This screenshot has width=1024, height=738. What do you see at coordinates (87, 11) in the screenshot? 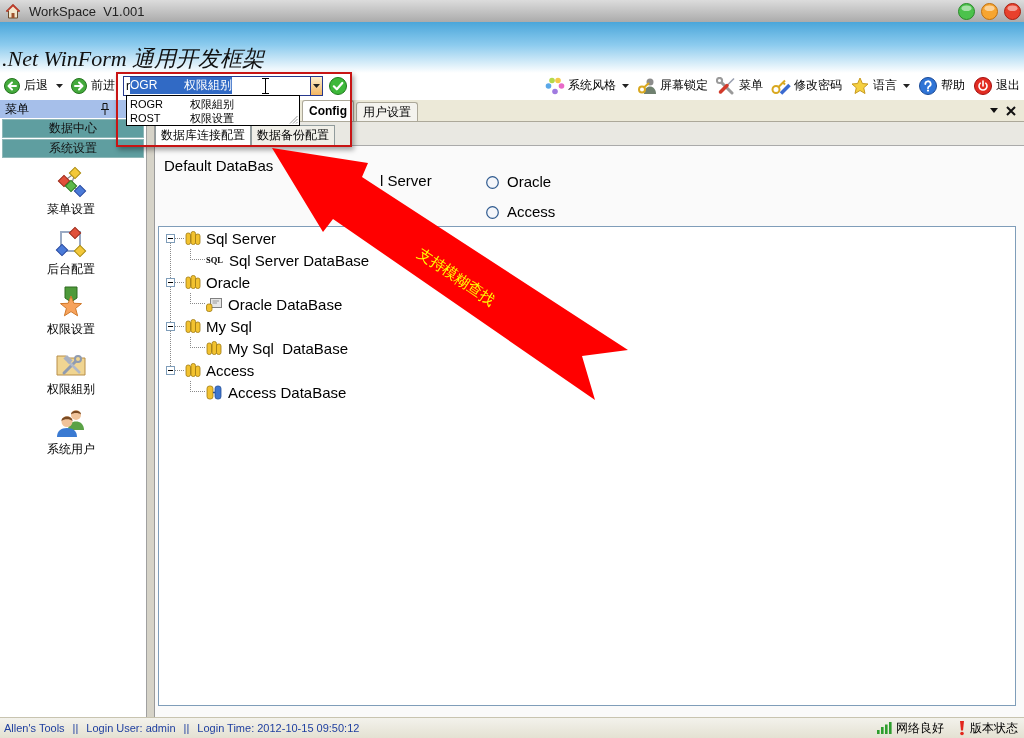
I see `window-title: WorkSpace V1.001` at bounding box center [87, 11].